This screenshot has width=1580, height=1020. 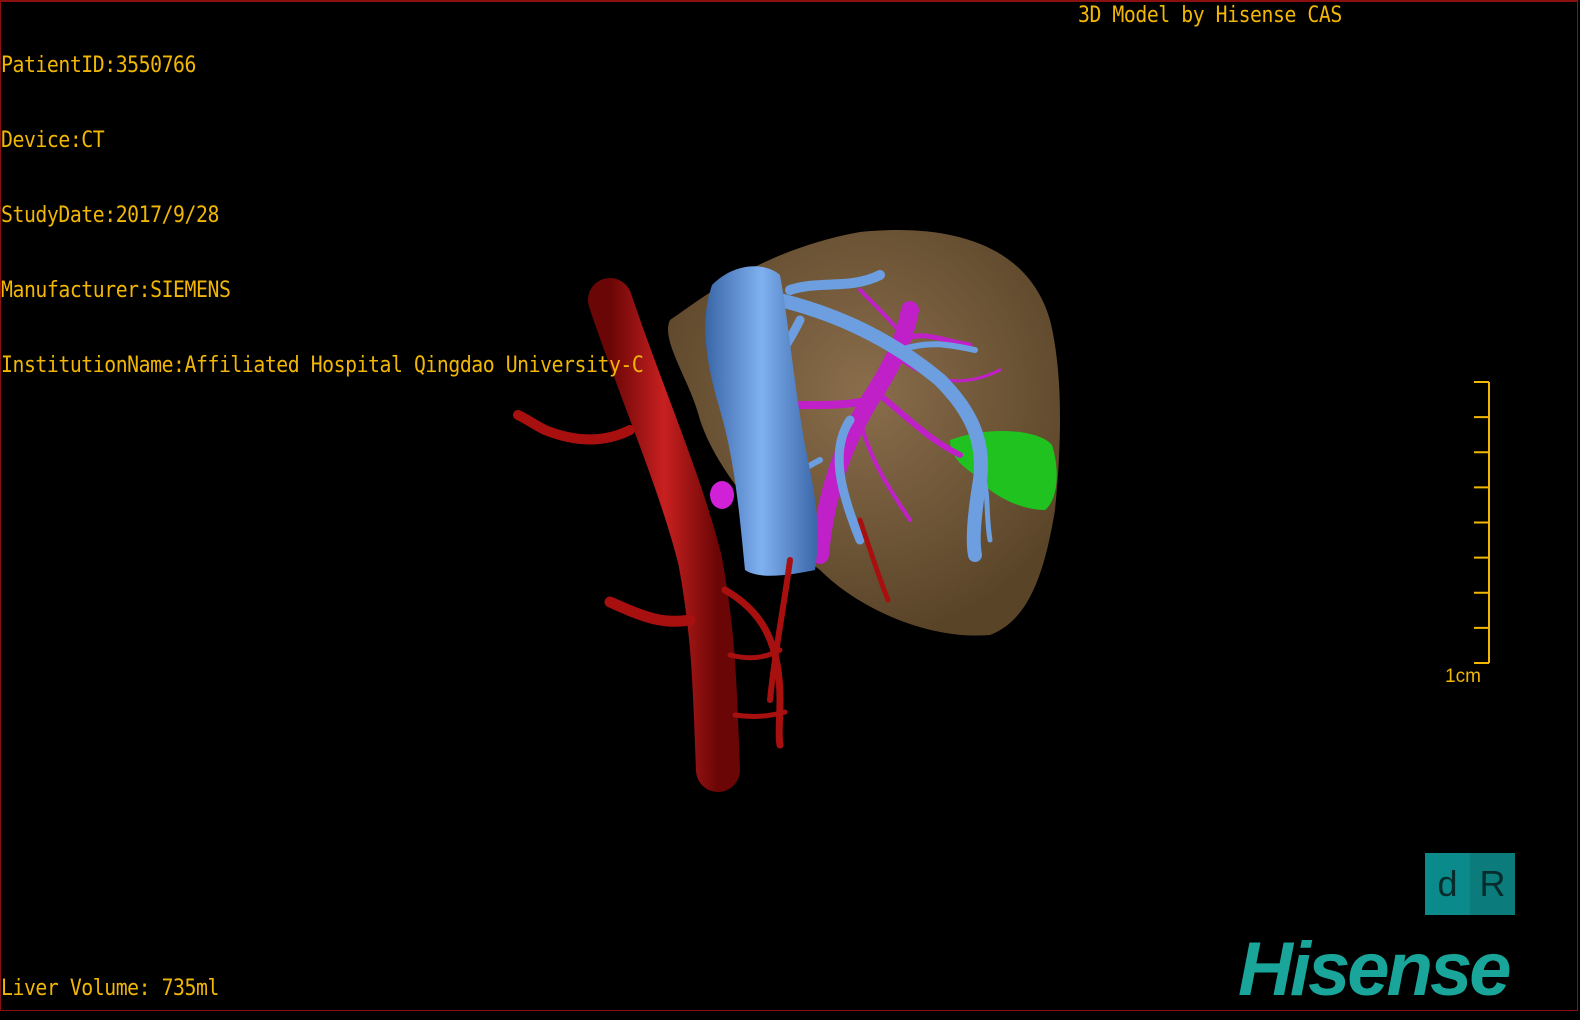 What do you see at coordinates (110, 215) in the screenshot?
I see `study-date: StudyDate:2017/9/28` at bounding box center [110, 215].